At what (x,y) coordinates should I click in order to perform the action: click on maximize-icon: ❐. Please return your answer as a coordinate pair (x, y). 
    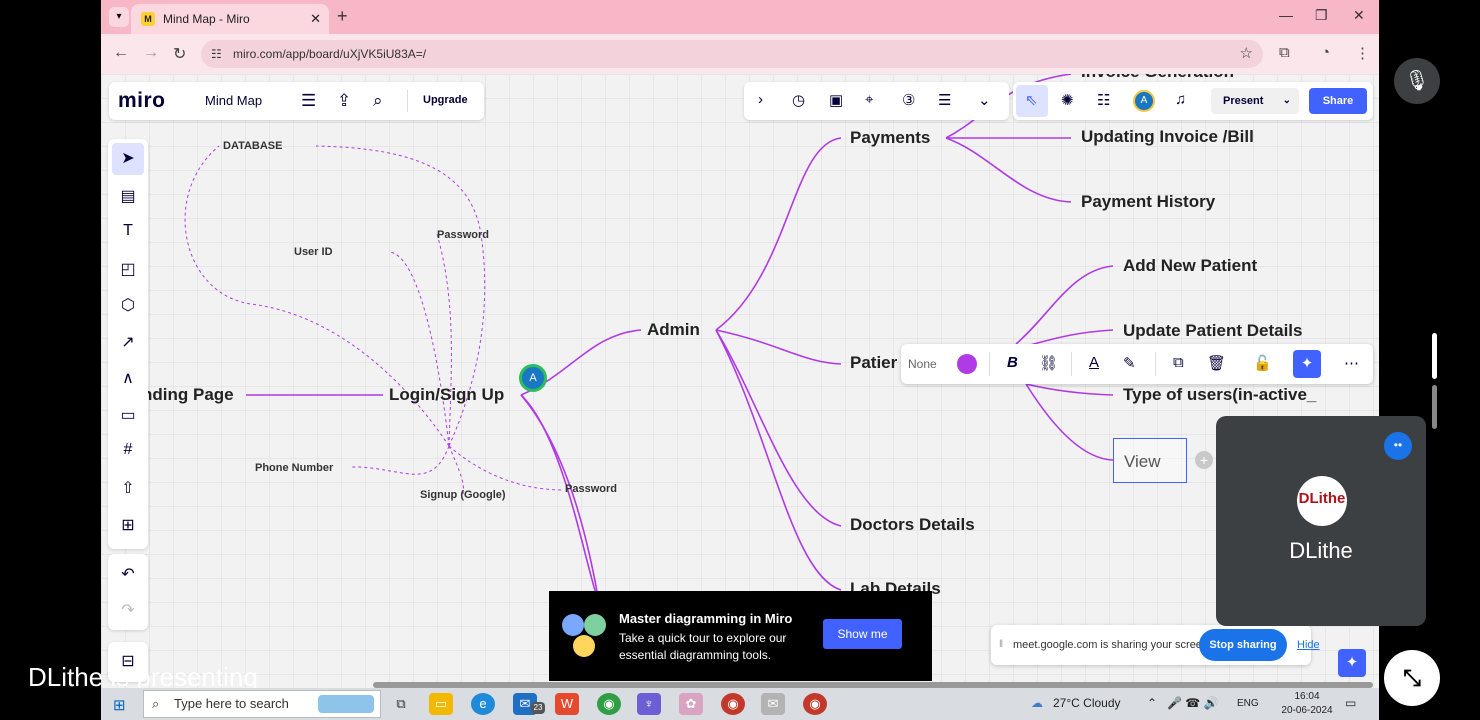
    Looking at the image, I should click on (1321, 15).